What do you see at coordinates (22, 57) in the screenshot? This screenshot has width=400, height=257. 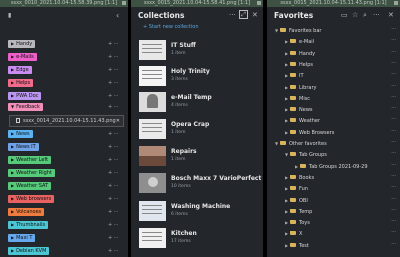 I see `tab-group-chip: ▶ e-Mails` at bounding box center [22, 57].